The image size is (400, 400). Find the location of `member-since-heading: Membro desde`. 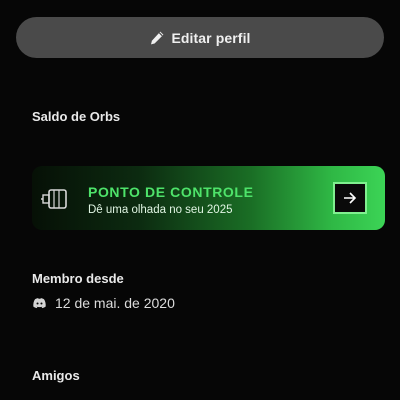

member-since-heading: Membro desde is located at coordinates (78, 278).